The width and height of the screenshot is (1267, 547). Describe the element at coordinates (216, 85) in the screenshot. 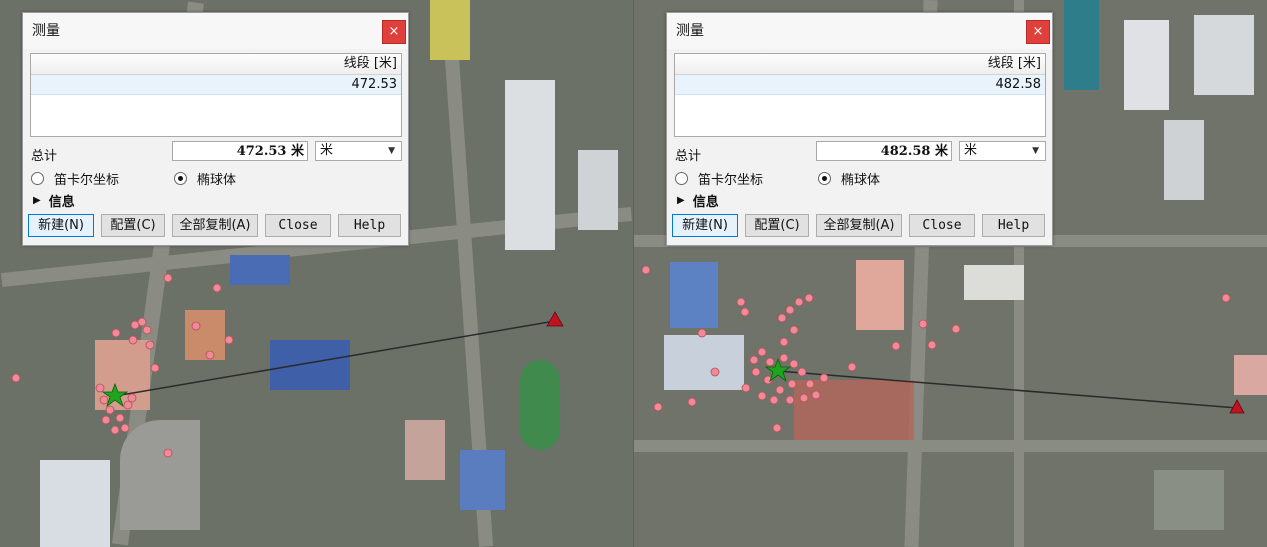

I see `table-row: 472.53` at that location.